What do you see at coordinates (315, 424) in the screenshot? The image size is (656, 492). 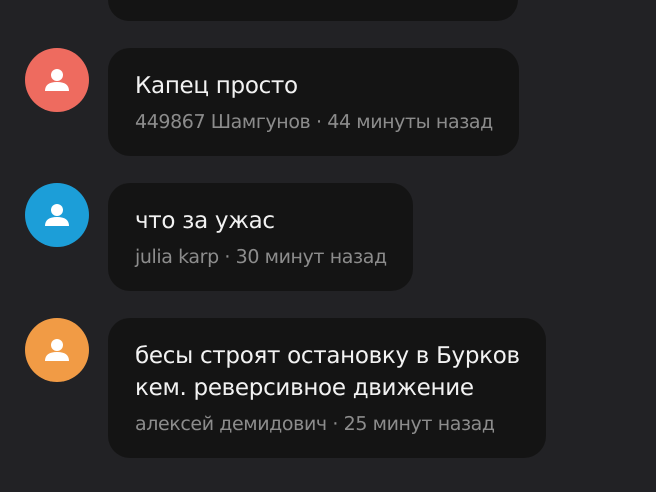 I see `message-meta: алексей демидович · 25 минут назад` at bounding box center [315, 424].